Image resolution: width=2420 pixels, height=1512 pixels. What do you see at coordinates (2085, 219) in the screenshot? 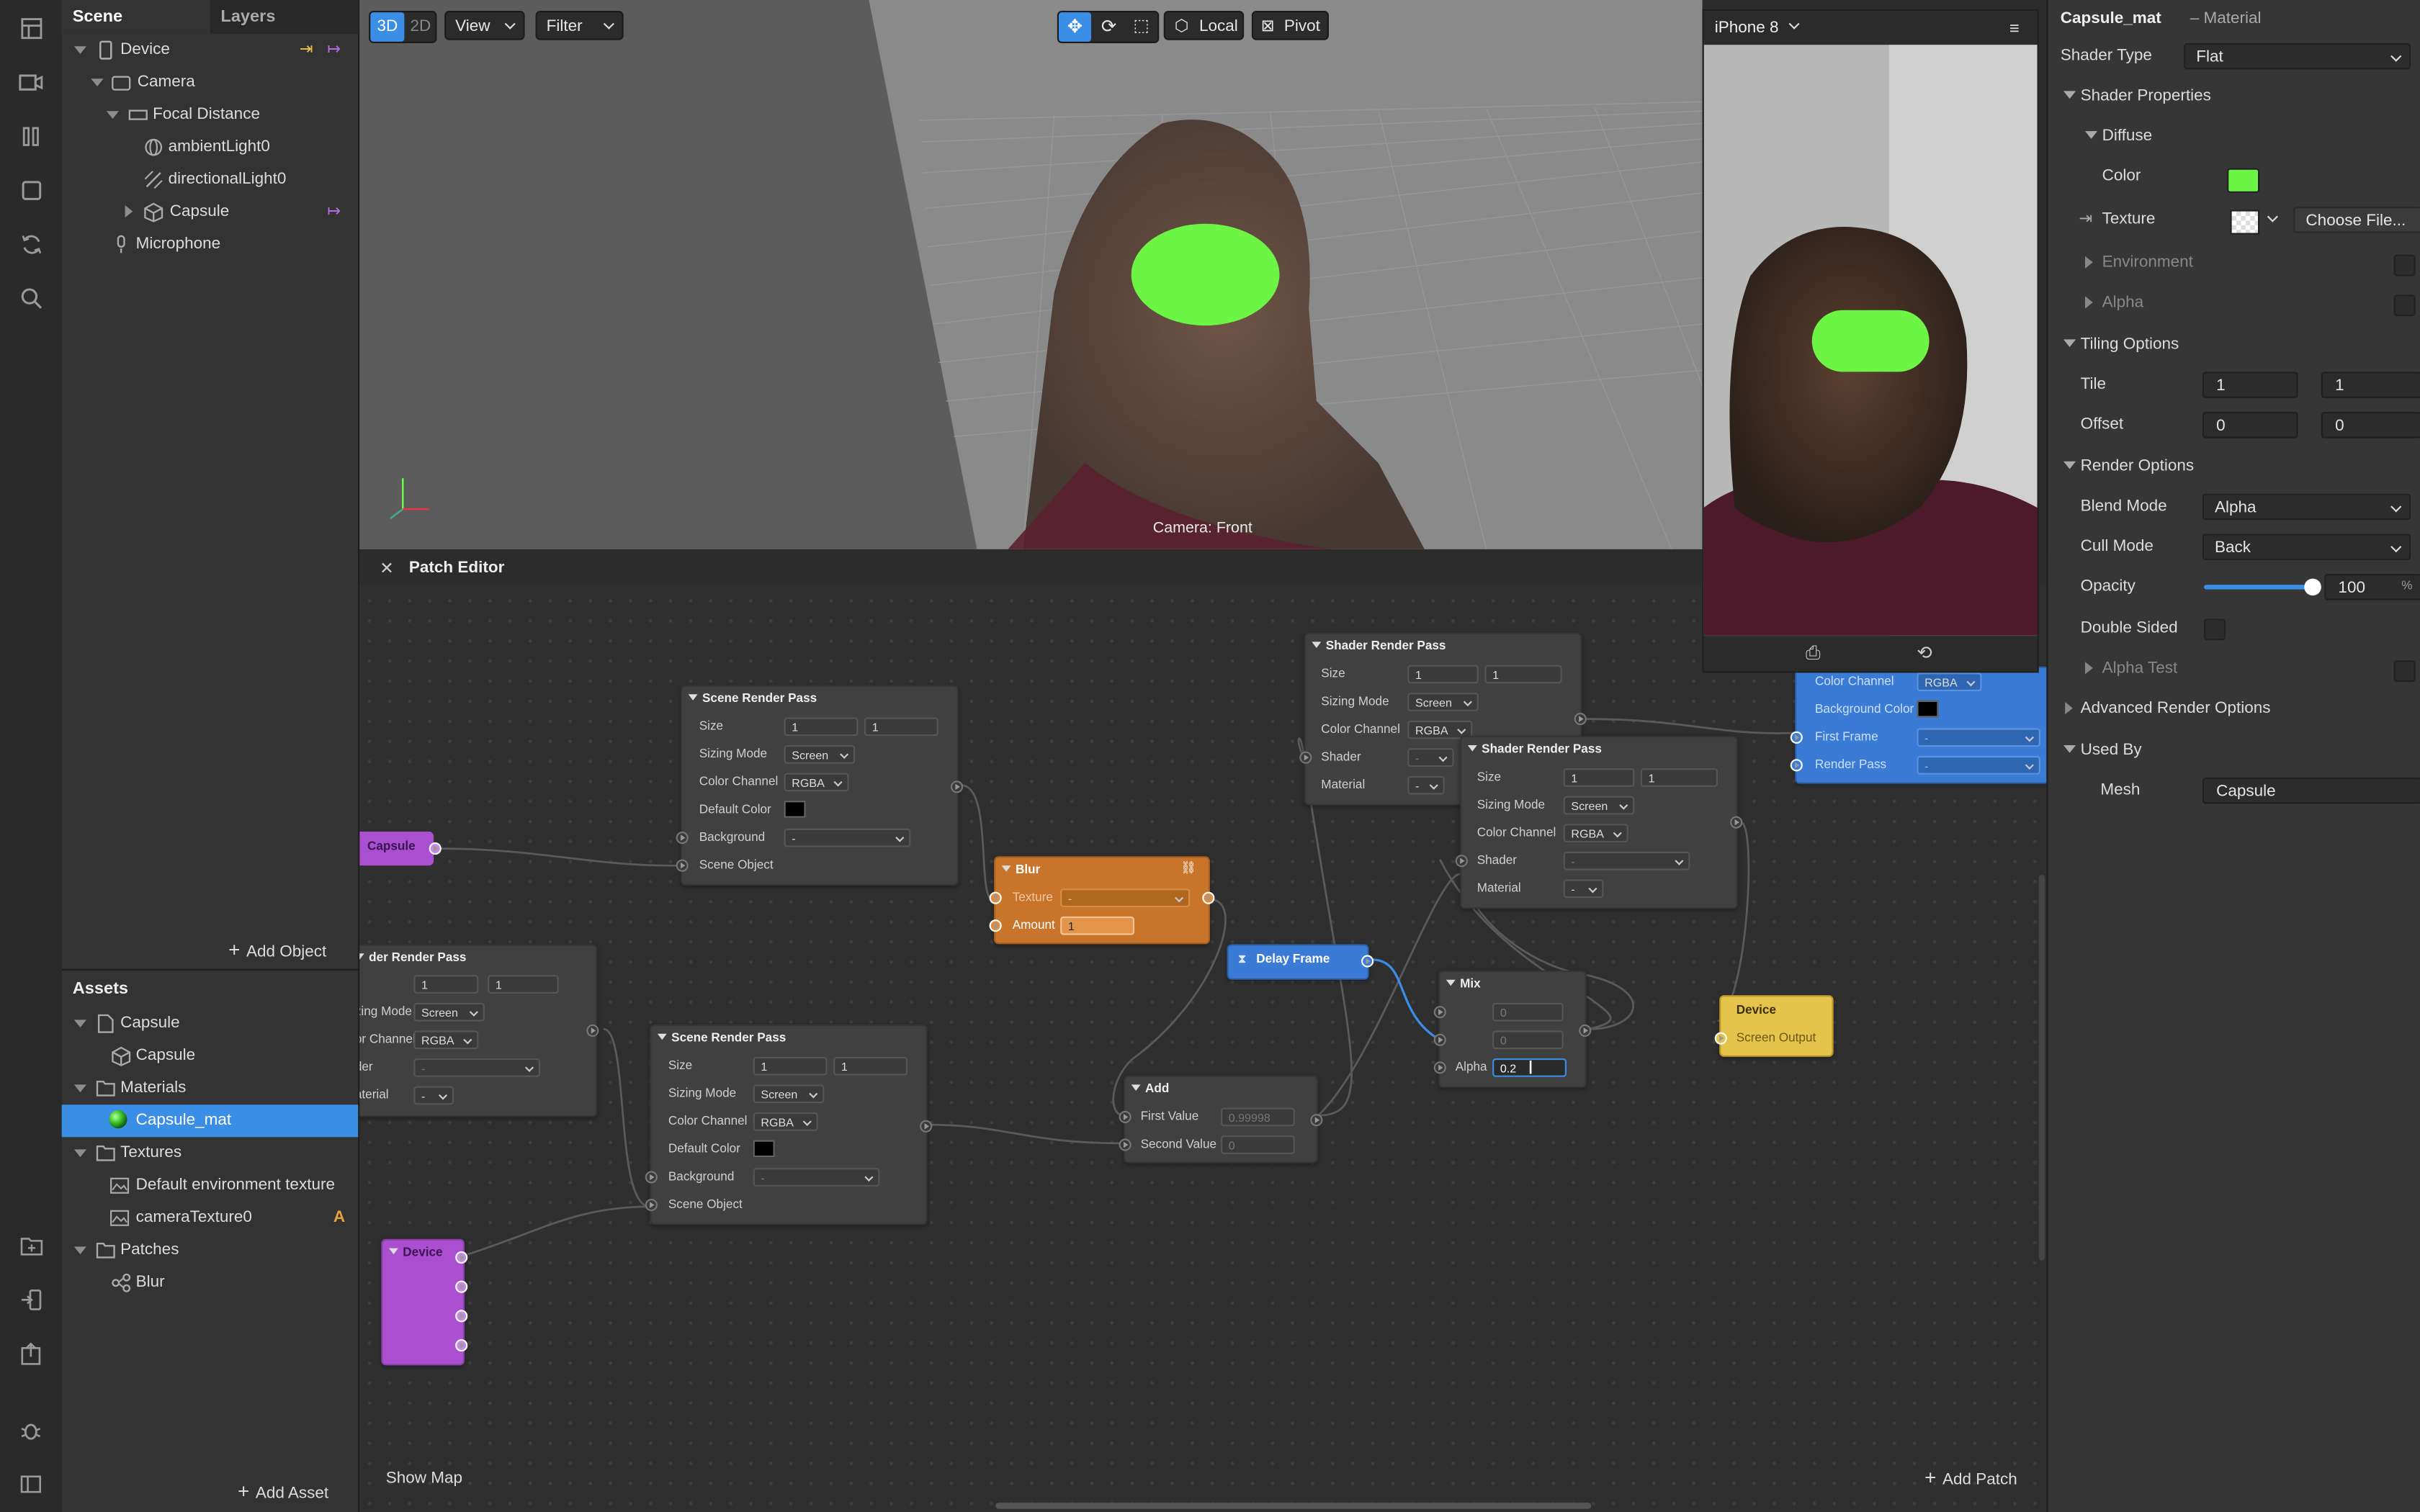
I see `link-arrow-icon: ⇥` at bounding box center [2085, 219].